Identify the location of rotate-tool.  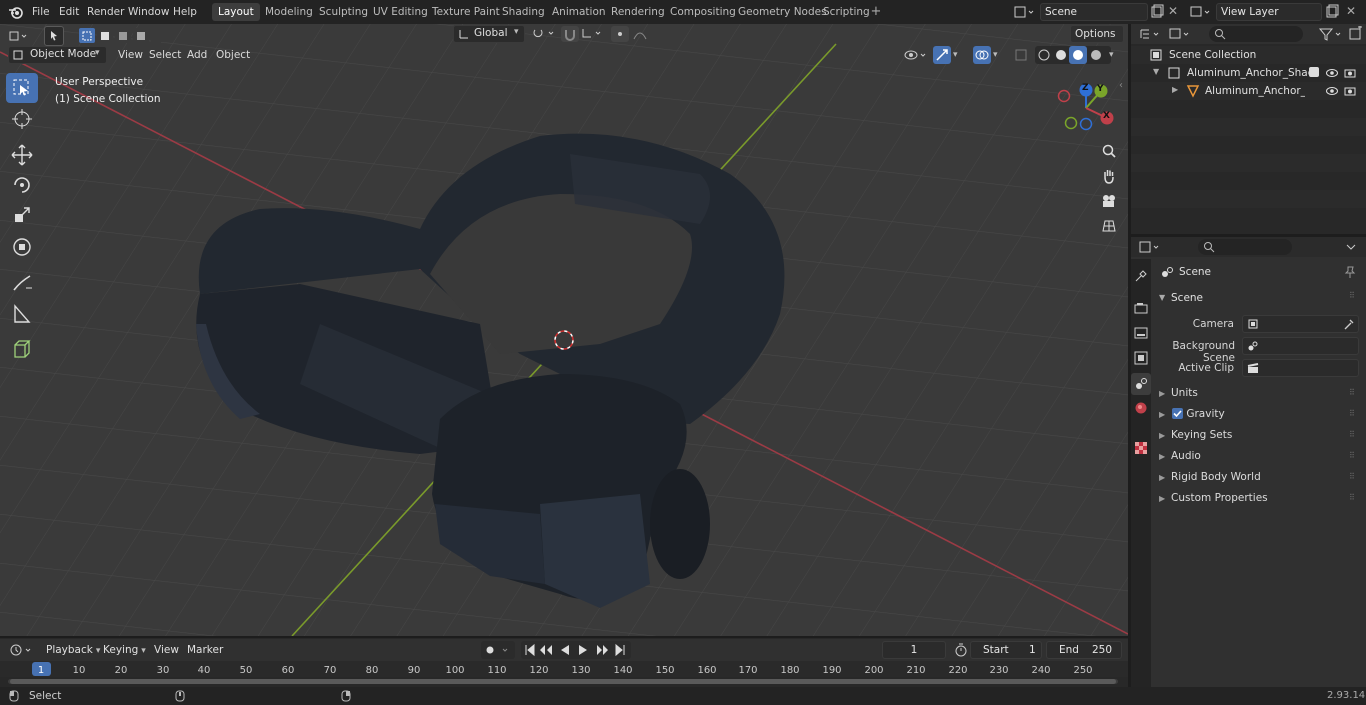
(22, 185).